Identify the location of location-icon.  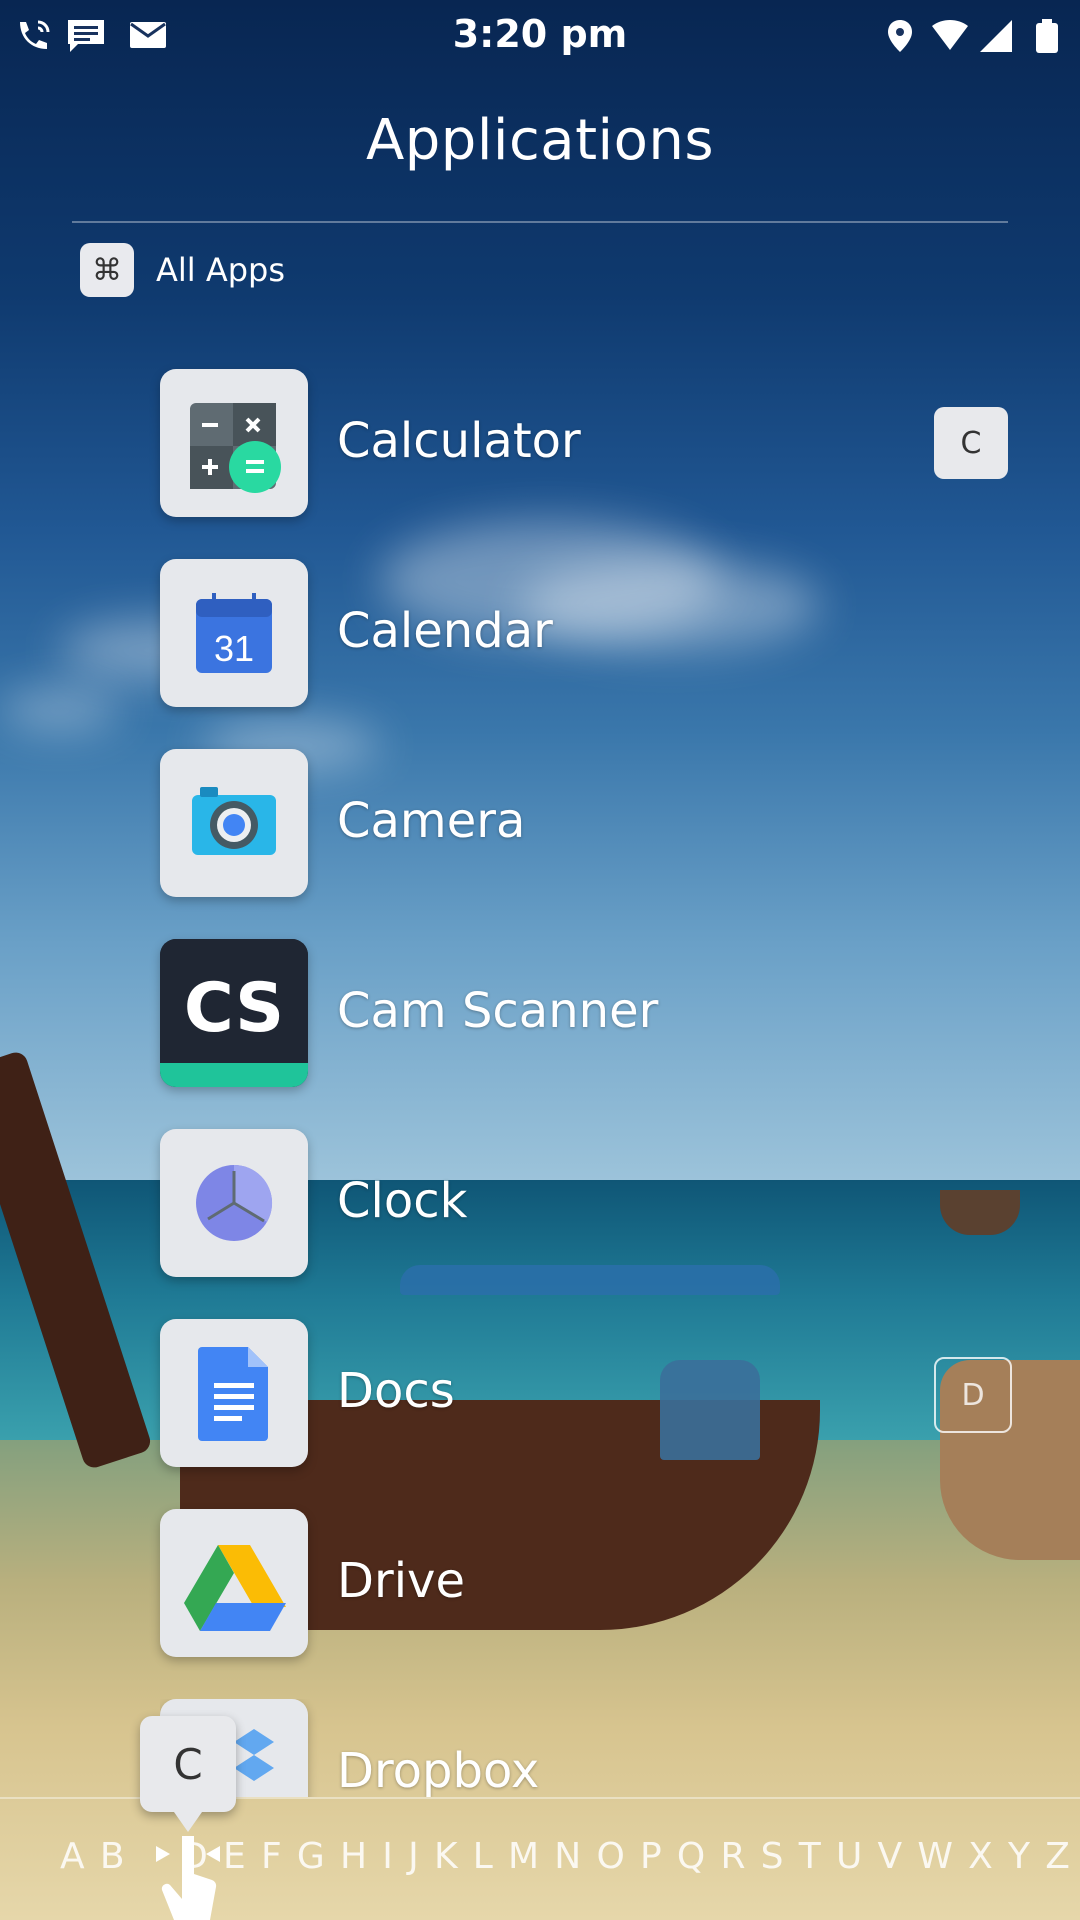
(900, 36).